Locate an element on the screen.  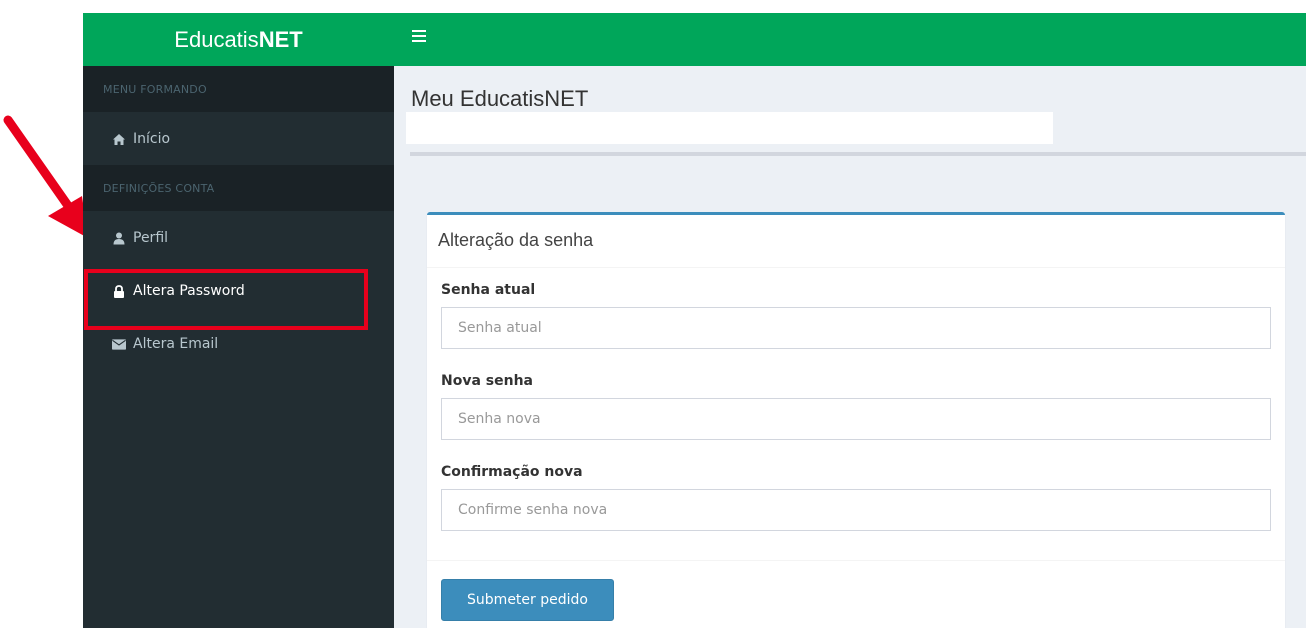
sidebar-item-perfil: Perfil is located at coordinates (238, 237).